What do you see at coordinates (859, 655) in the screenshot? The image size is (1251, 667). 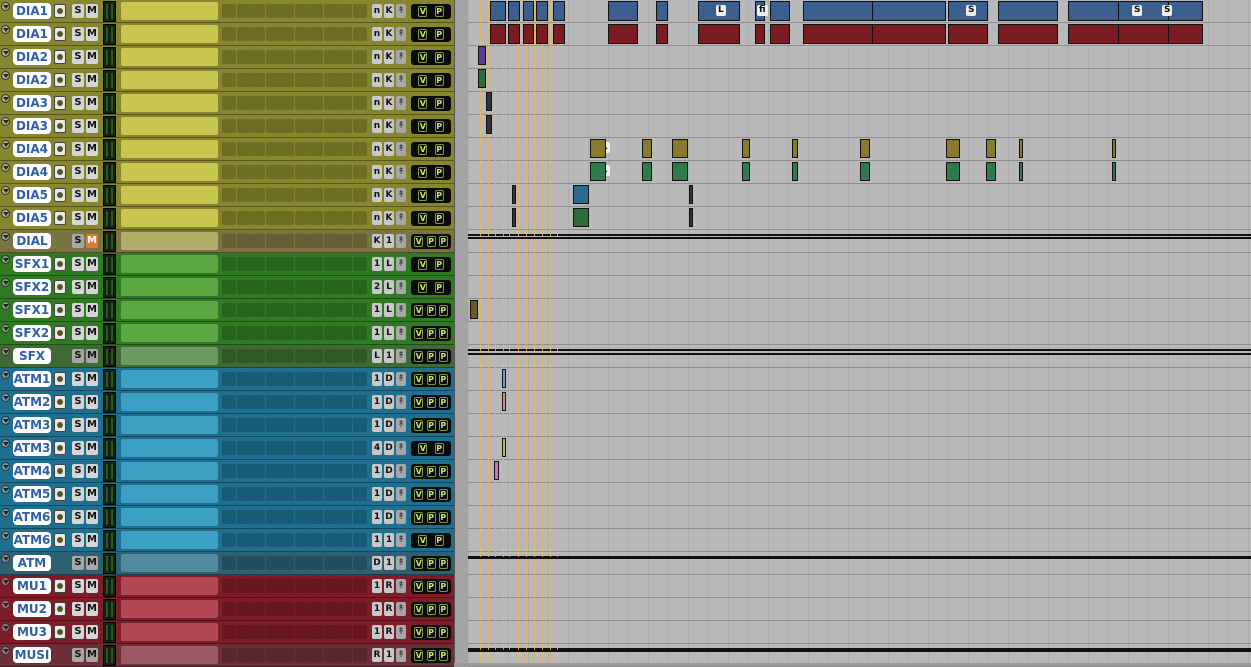 I see `track-lane` at bounding box center [859, 655].